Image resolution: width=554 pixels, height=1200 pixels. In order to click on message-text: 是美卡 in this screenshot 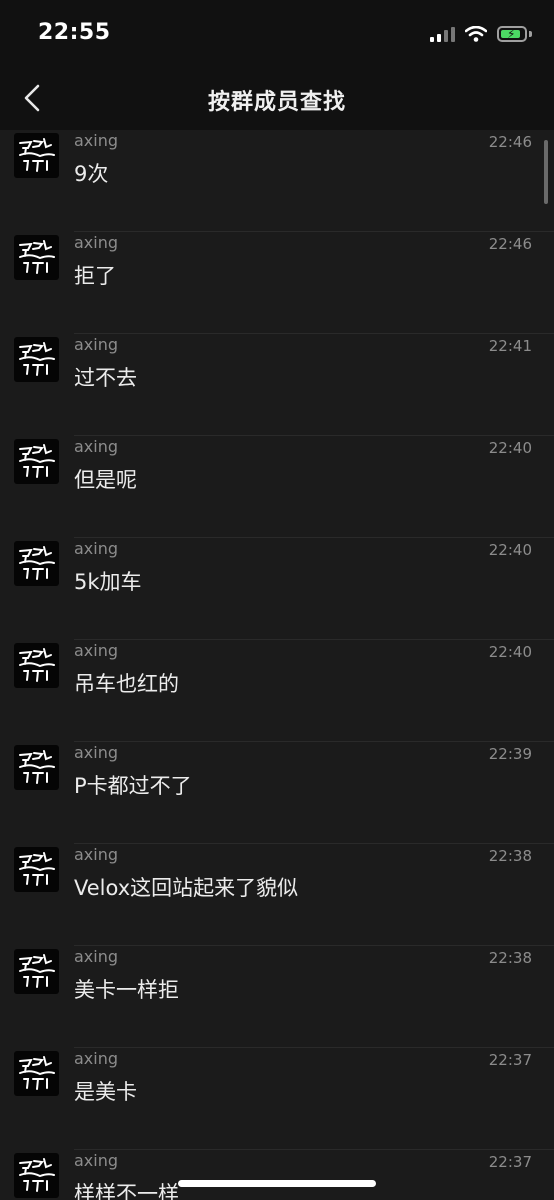, I will do `click(105, 1092)`.